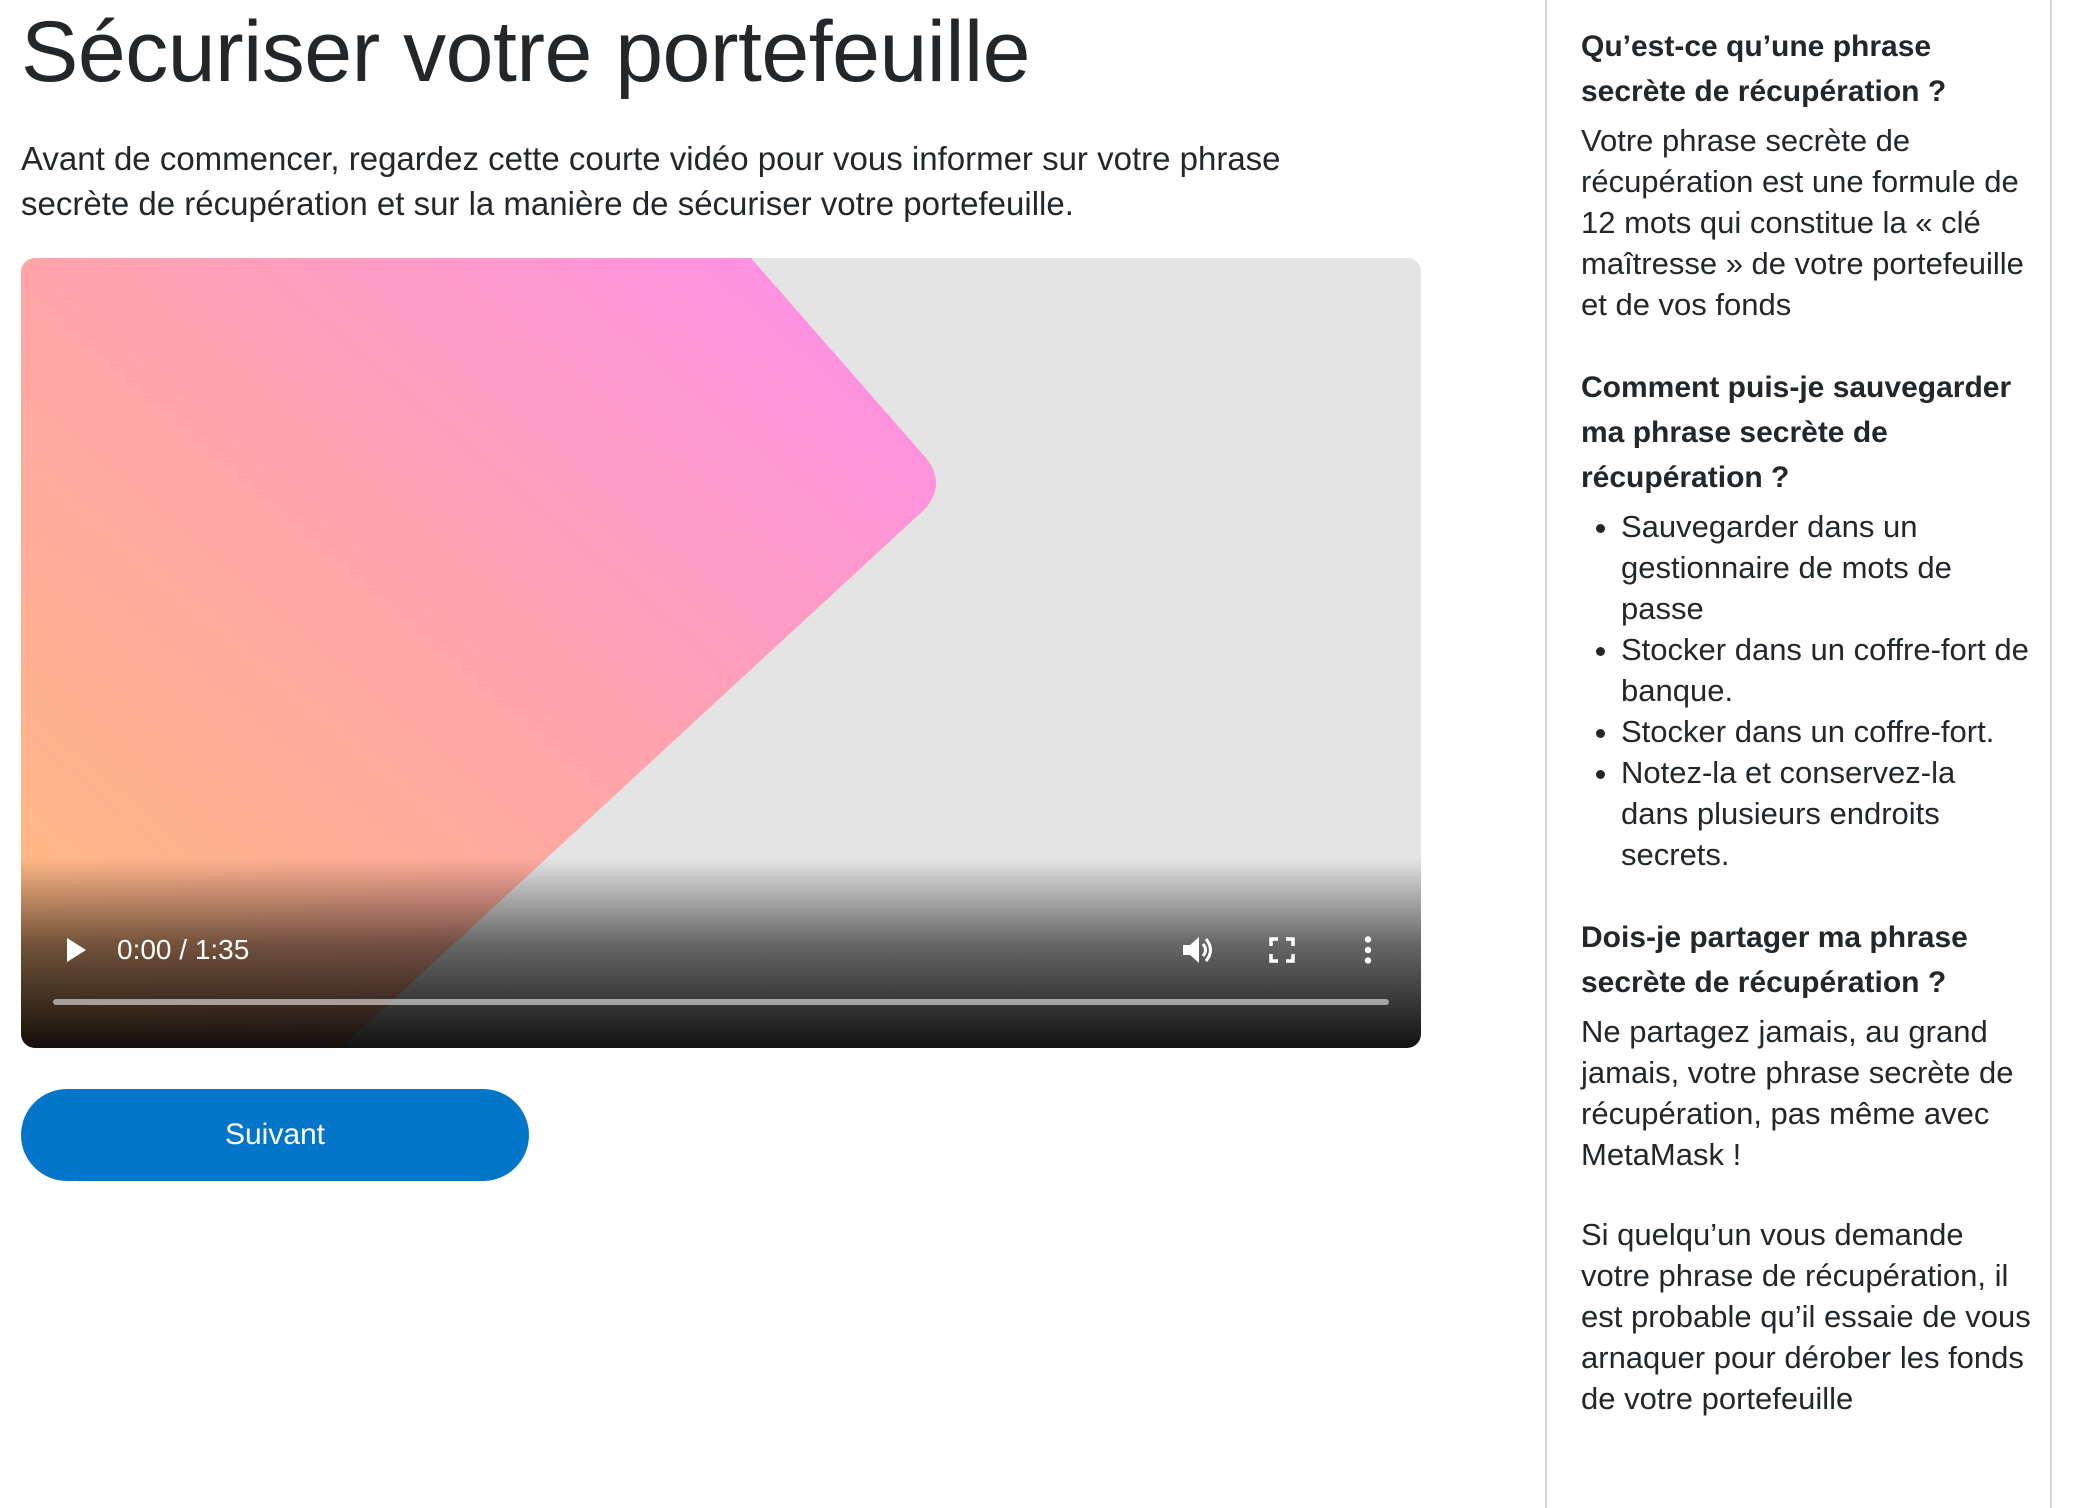 The width and height of the screenshot is (2076, 1508). I want to click on fullscreen-button, so click(1282, 950).